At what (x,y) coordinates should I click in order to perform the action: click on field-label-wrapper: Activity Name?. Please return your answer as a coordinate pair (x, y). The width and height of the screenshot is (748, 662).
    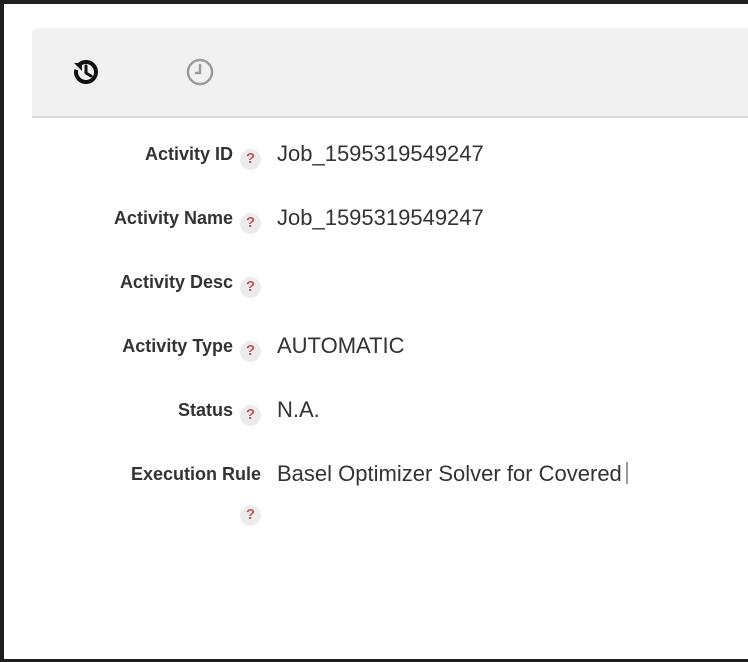
    Looking at the image, I should click on (134, 219).